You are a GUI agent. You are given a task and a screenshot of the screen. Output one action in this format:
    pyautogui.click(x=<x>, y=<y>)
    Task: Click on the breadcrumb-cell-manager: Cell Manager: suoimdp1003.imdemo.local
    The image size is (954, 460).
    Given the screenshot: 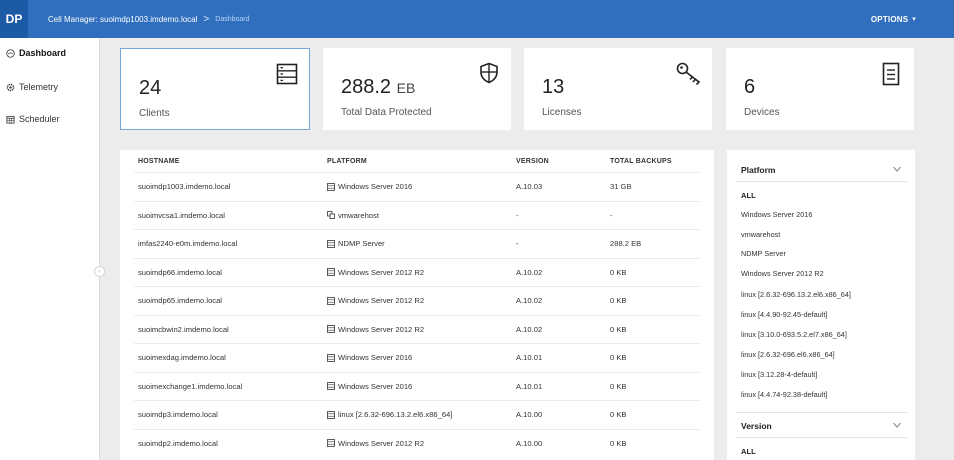 What is the action you would take?
    pyautogui.click(x=122, y=19)
    